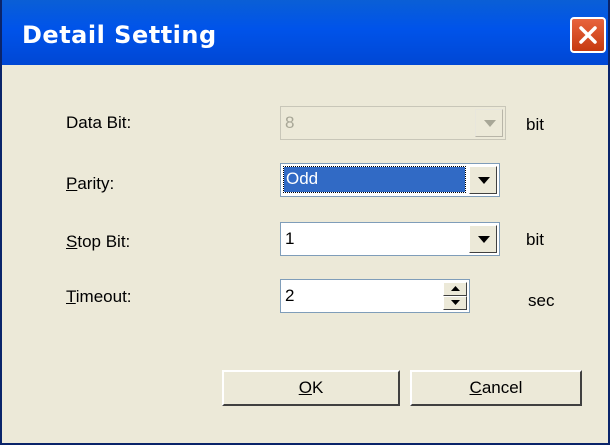 Image resolution: width=610 pixels, height=445 pixels. What do you see at coordinates (311, 388) in the screenshot?
I see `ok-button: OK` at bounding box center [311, 388].